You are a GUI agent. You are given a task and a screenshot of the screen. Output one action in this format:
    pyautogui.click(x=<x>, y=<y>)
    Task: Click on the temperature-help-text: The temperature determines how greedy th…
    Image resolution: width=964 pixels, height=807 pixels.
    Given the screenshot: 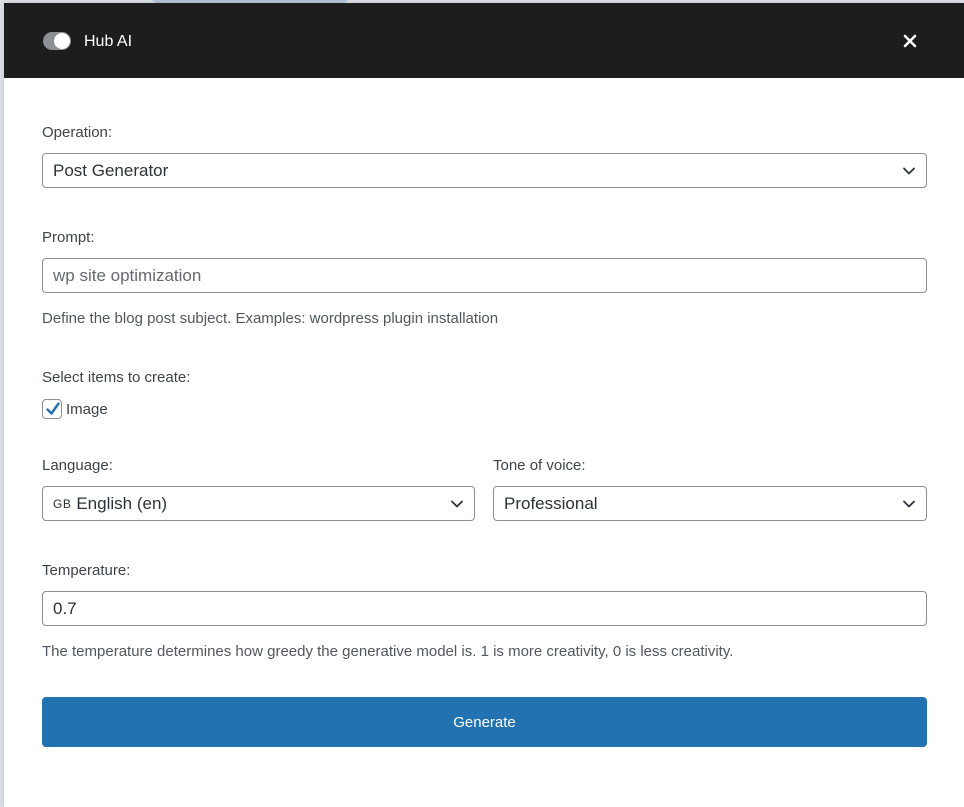 What is the action you would take?
    pyautogui.click(x=388, y=651)
    